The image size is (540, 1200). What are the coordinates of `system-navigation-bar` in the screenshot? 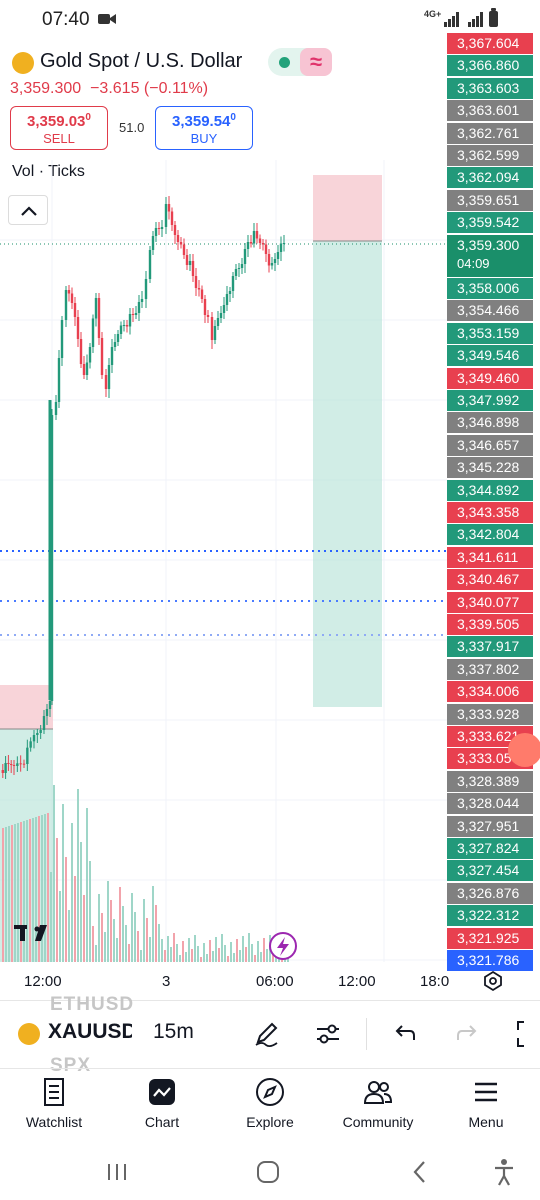 It's located at (270, 1172).